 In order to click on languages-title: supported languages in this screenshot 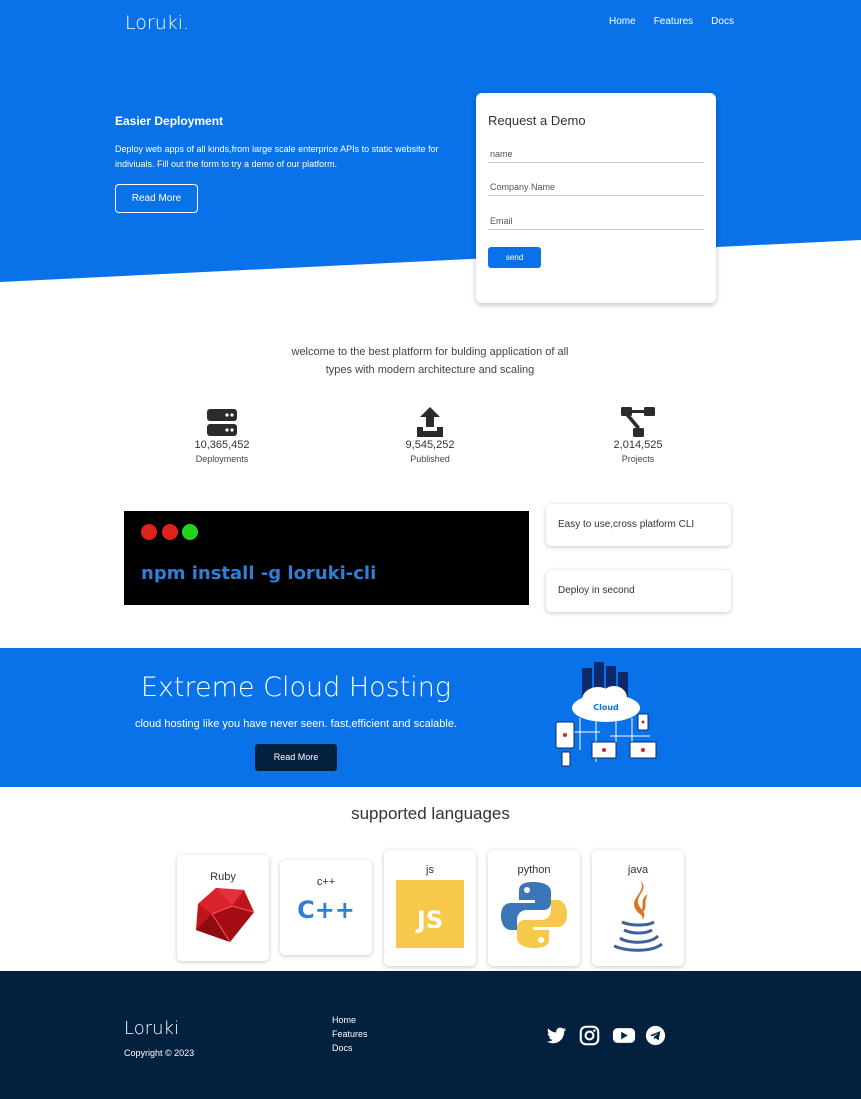, I will do `click(430, 813)`.